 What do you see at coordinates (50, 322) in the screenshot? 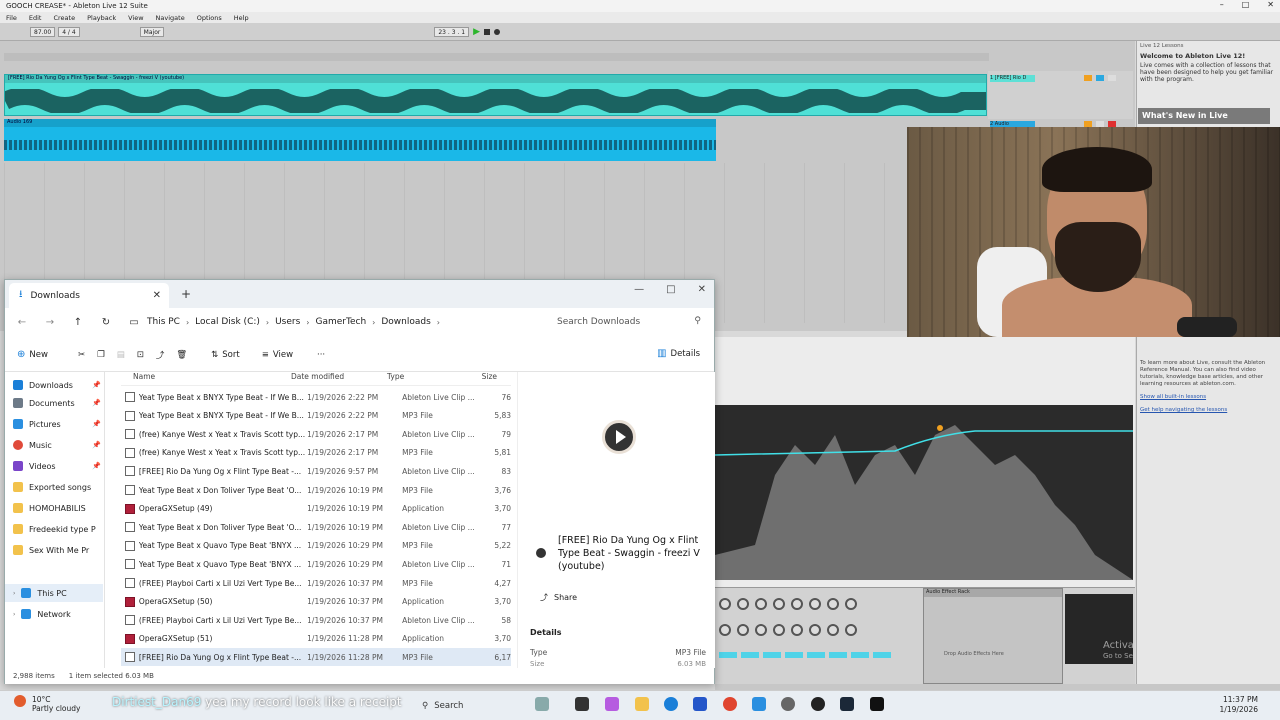
I see `forward-icon: →` at bounding box center [50, 322].